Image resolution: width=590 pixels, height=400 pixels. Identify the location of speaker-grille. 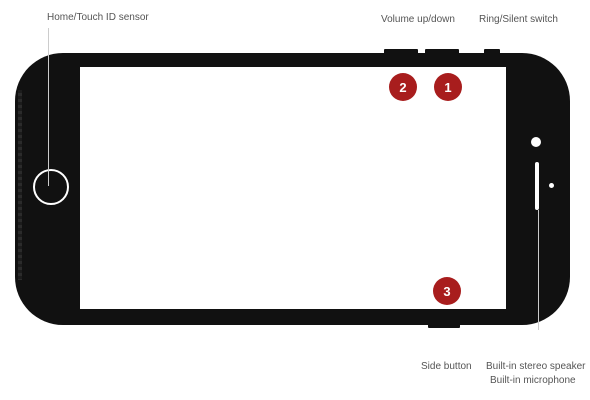
(537, 186).